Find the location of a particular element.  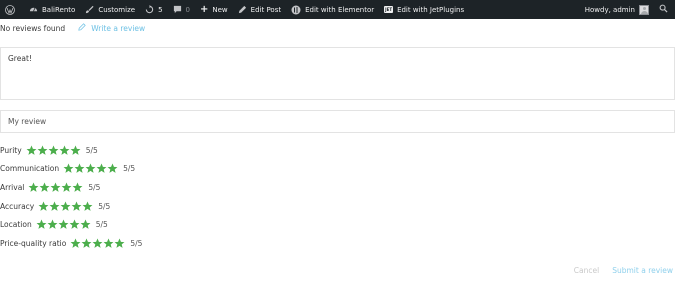

review-actions: Cancel Submit a review is located at coordinates (623, 270).